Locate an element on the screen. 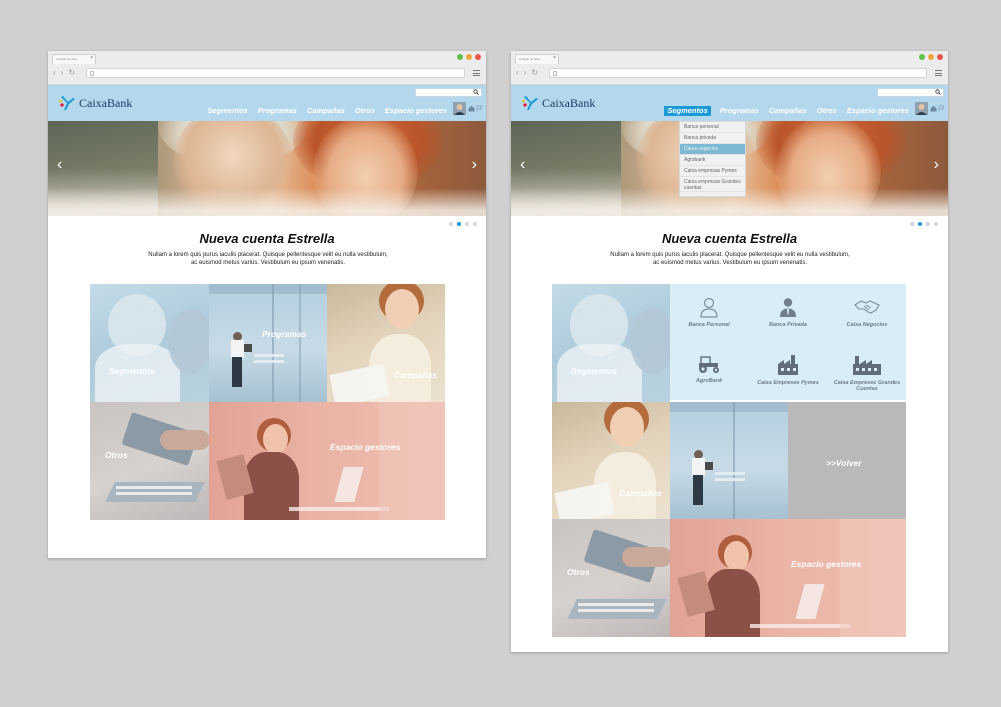 Image resolution: width=1001 pixels, height=707 pixels. dropdown-item-caixa-empresas-grandes-cuentas: Caixa empresas Grandes cuentas is located at coordinates (712, 184).